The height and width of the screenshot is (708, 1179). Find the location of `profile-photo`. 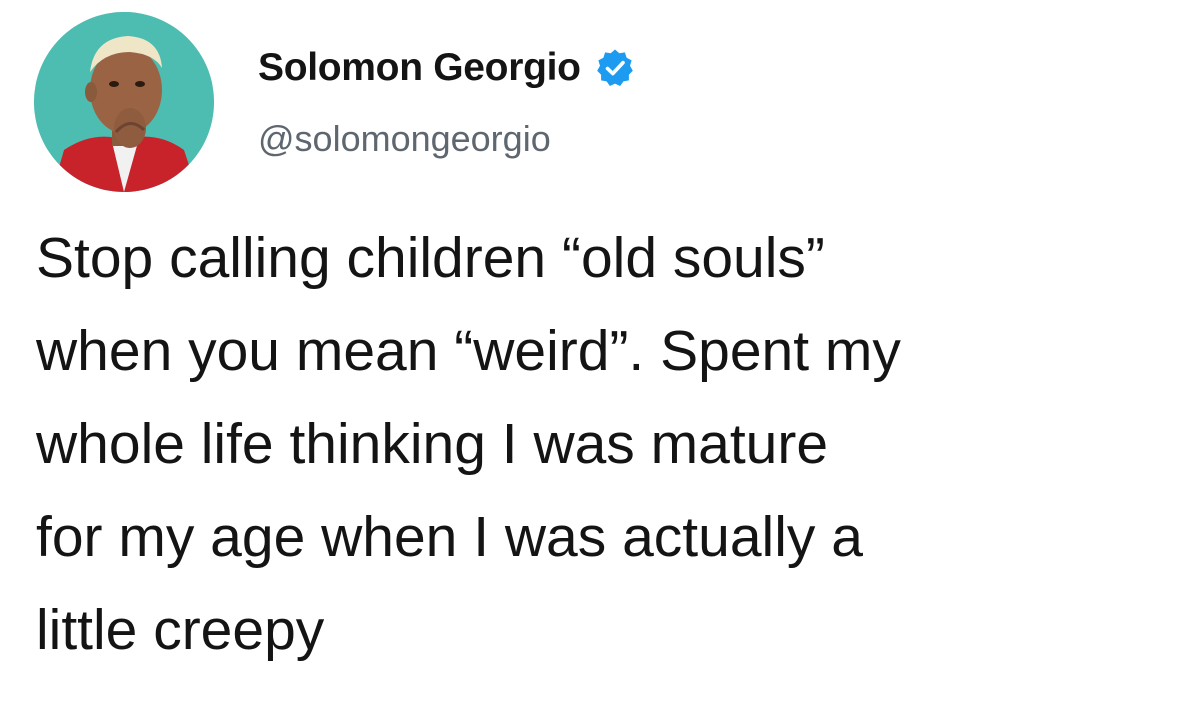

profile-photo is located at coordinates (124, 102).